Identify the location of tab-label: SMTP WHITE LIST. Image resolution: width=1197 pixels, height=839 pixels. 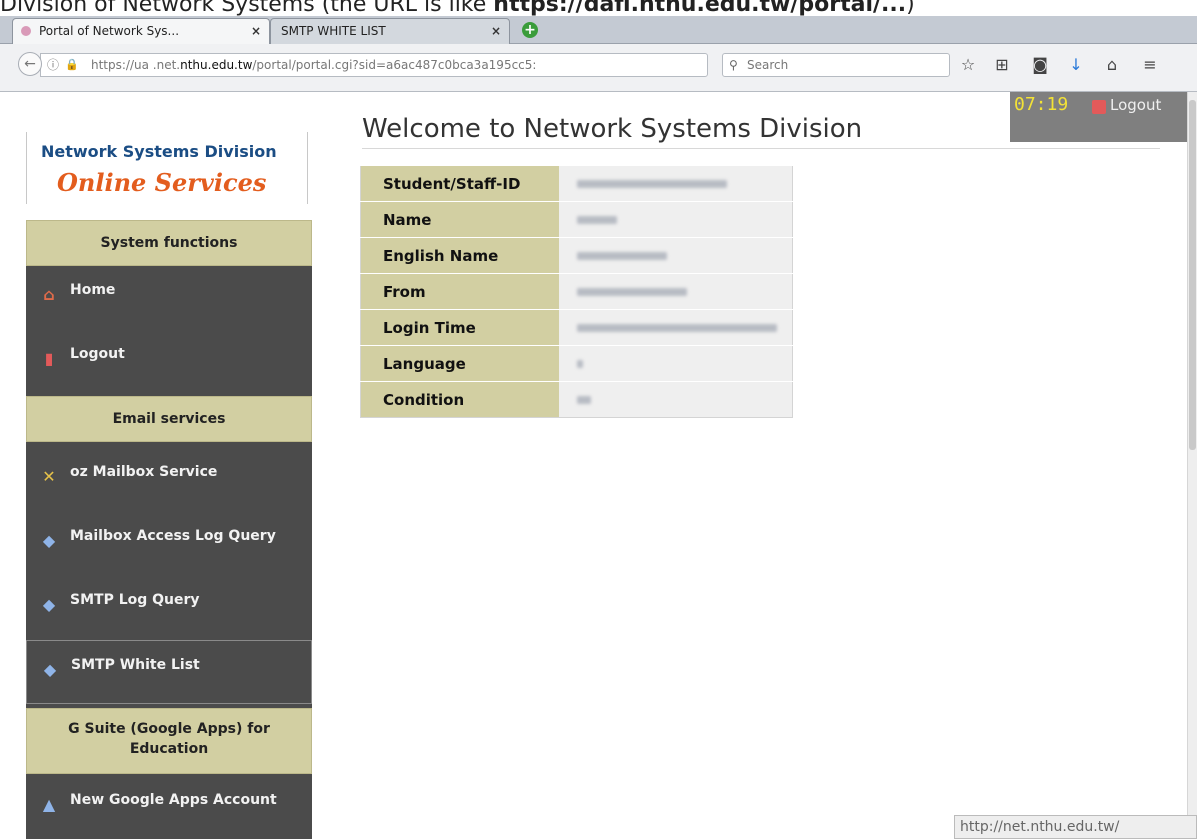
(333, 31).